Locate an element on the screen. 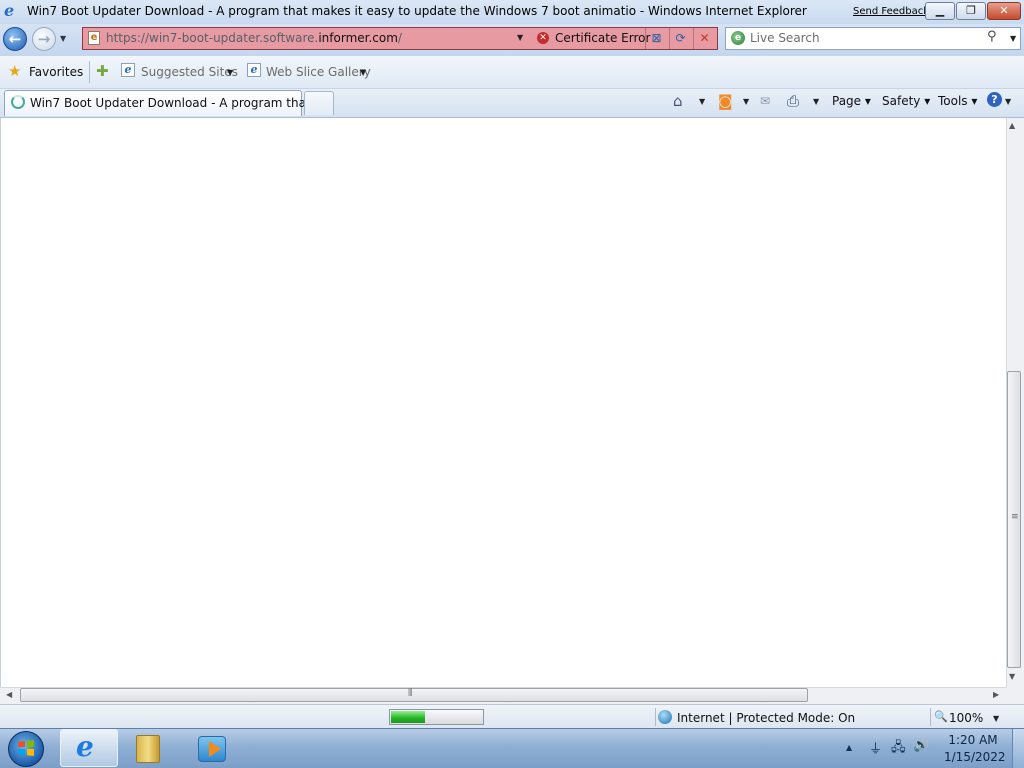  scroll-grip-icon: ⦀ is located at coordinates (410, 693).